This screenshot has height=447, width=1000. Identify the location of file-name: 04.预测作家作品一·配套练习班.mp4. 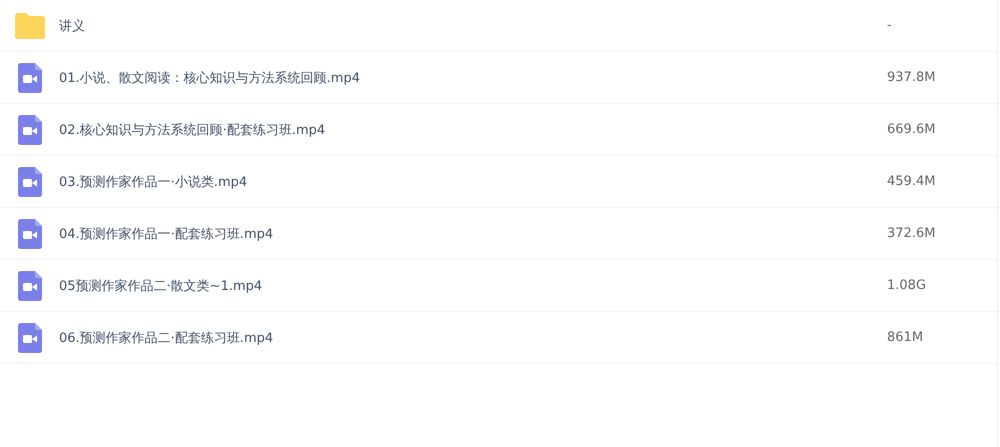
(473, 233).